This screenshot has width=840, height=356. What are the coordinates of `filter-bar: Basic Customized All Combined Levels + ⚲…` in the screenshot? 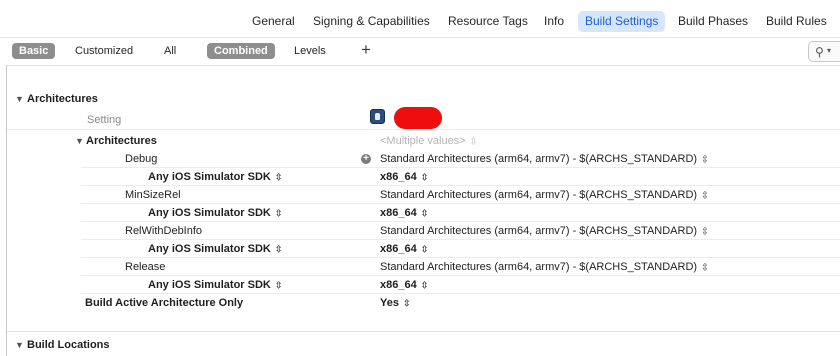 It's located at (420, 51).